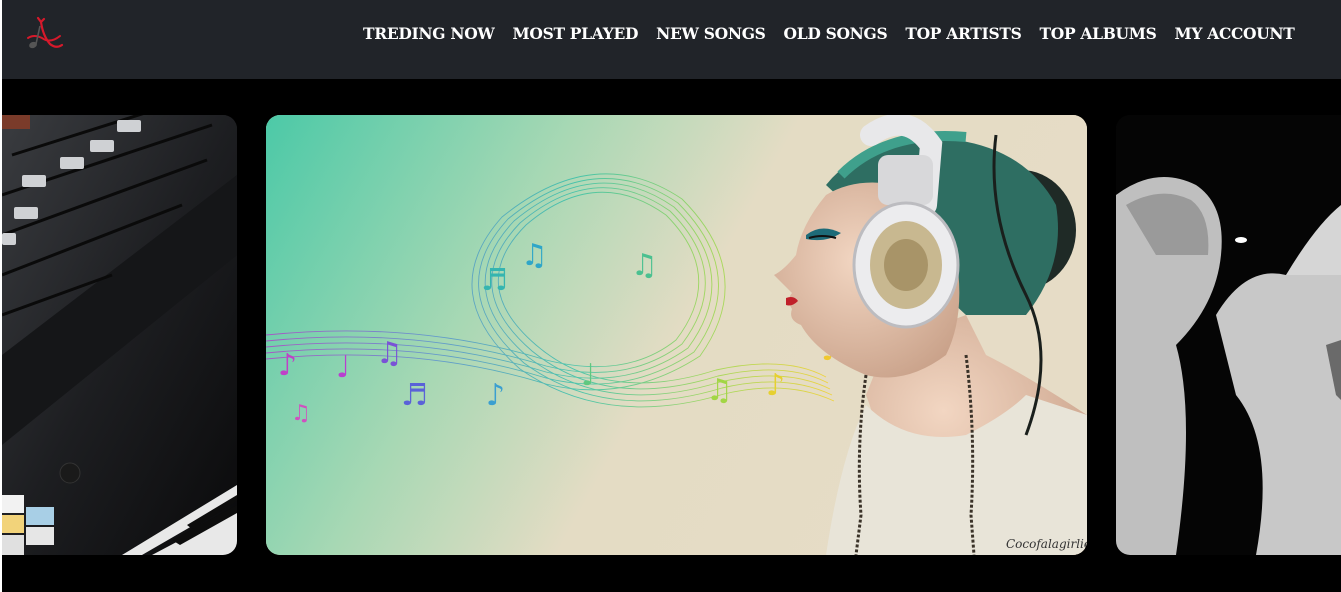  What do you see at coordinates (963, 33) in the screenshot?
I see `nav-top-artists: TOP ARTISTS` at bounding box center [963, 33].